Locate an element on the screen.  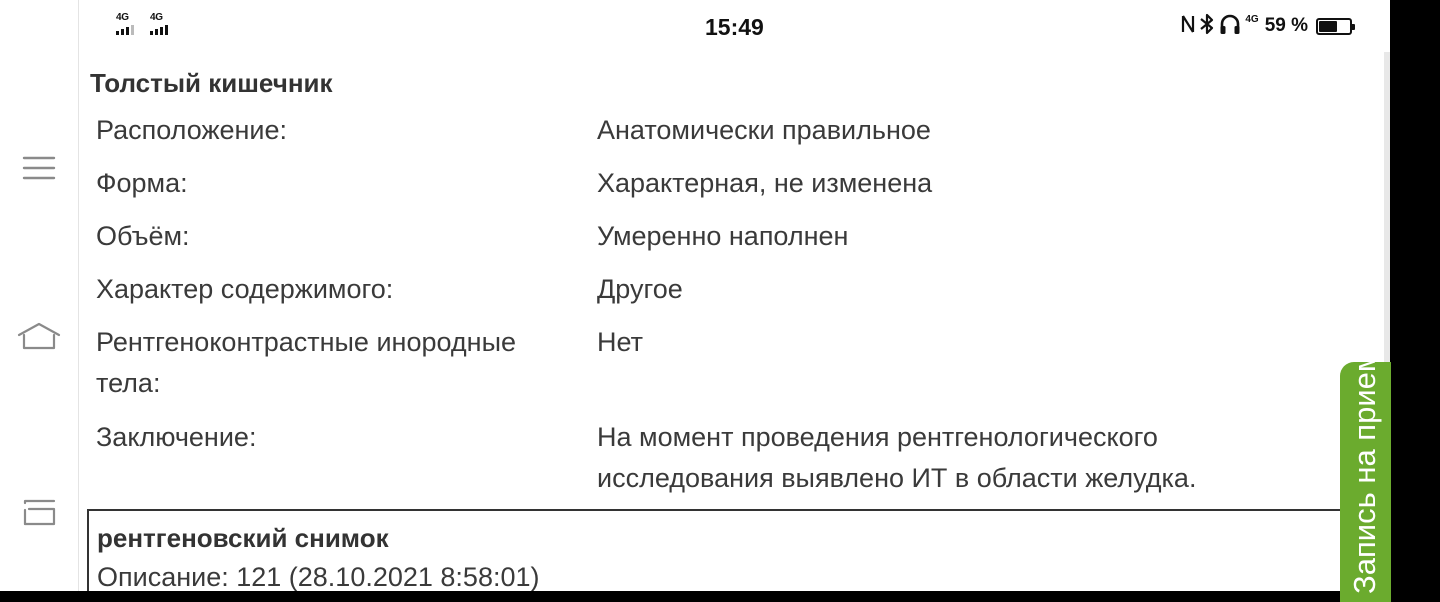
status-clock: 15:49 is located at coordinates (734, 27).